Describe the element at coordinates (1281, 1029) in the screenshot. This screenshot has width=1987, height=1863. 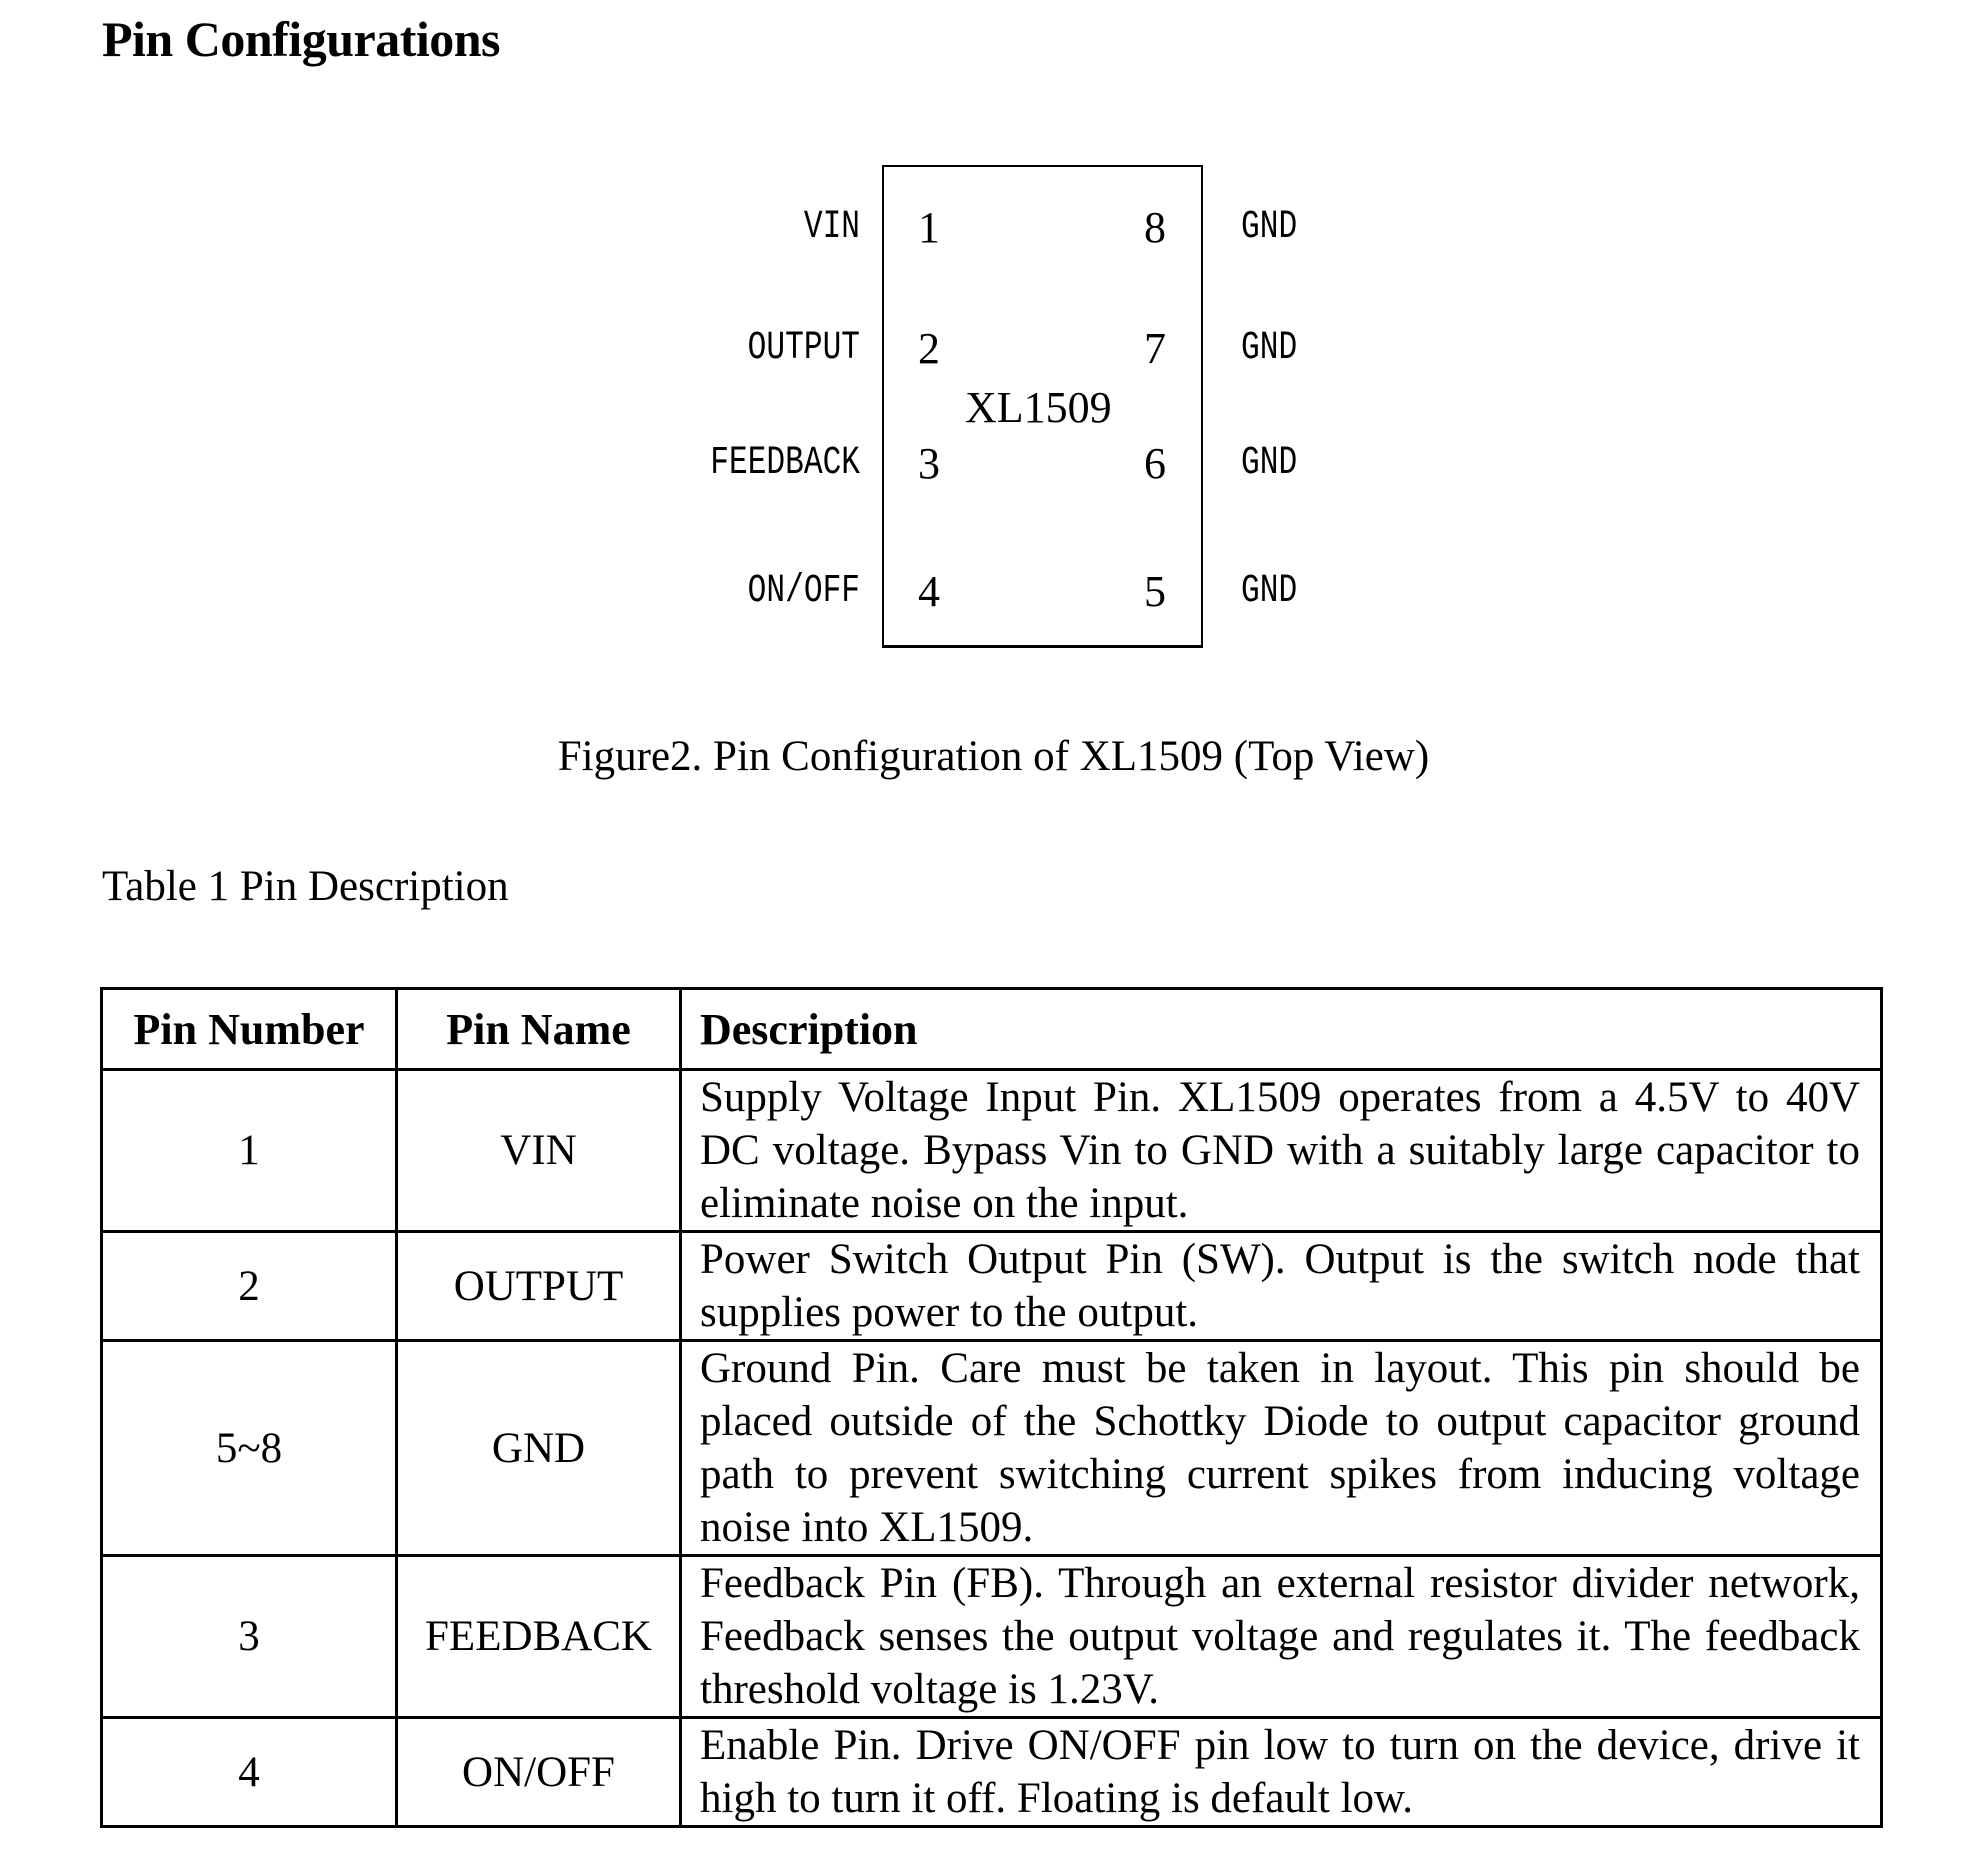
I see `column-header-description: Description` at that location.